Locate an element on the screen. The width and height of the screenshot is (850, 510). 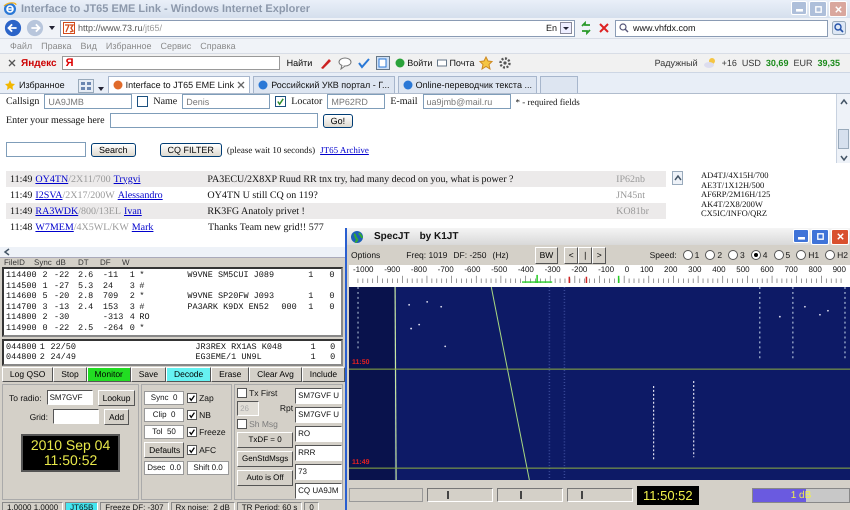
control-button: Save is located at coordinates (148, 374).